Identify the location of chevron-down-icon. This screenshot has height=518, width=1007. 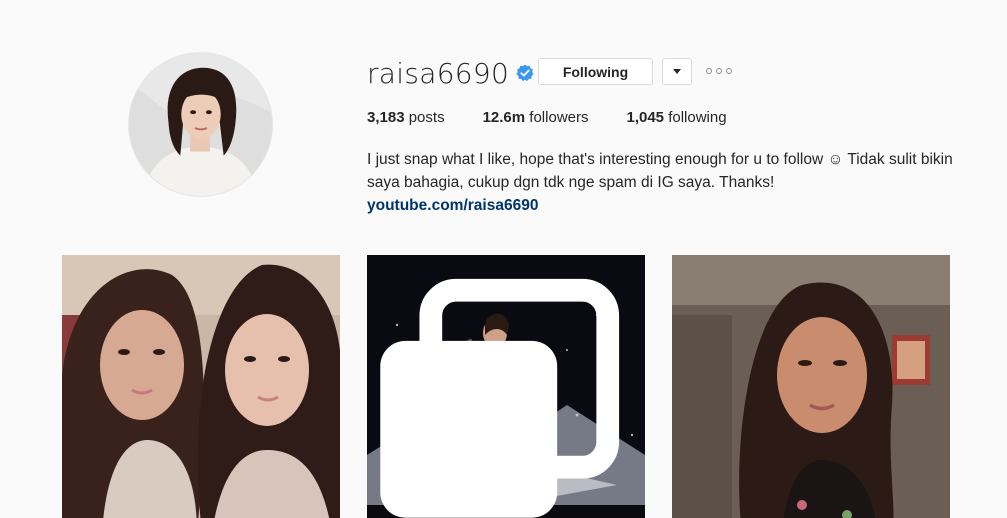
(677, 71).